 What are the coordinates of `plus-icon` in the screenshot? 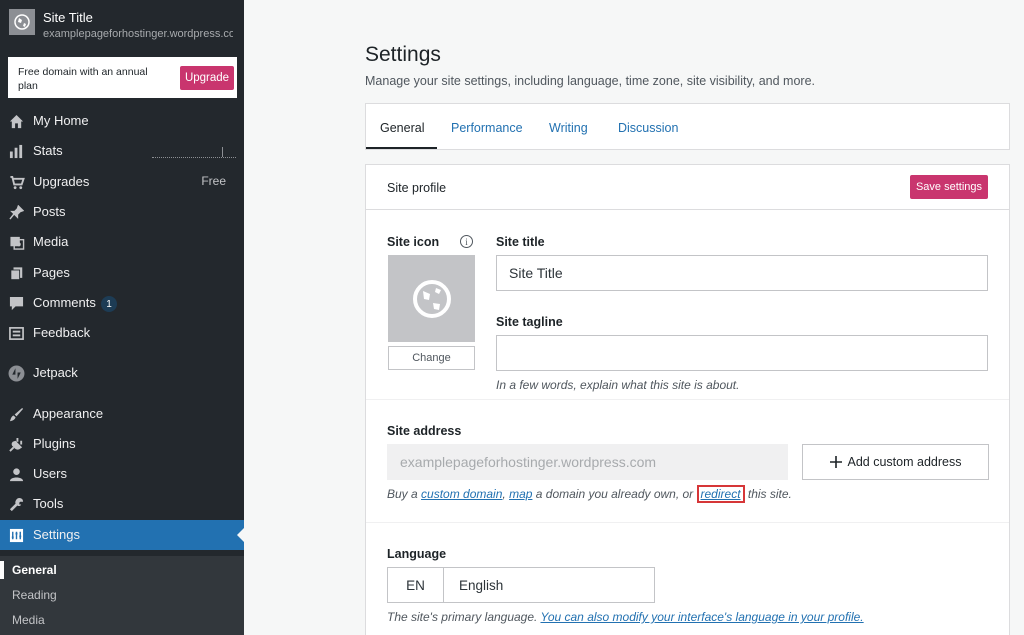 It's located at (835, 462).